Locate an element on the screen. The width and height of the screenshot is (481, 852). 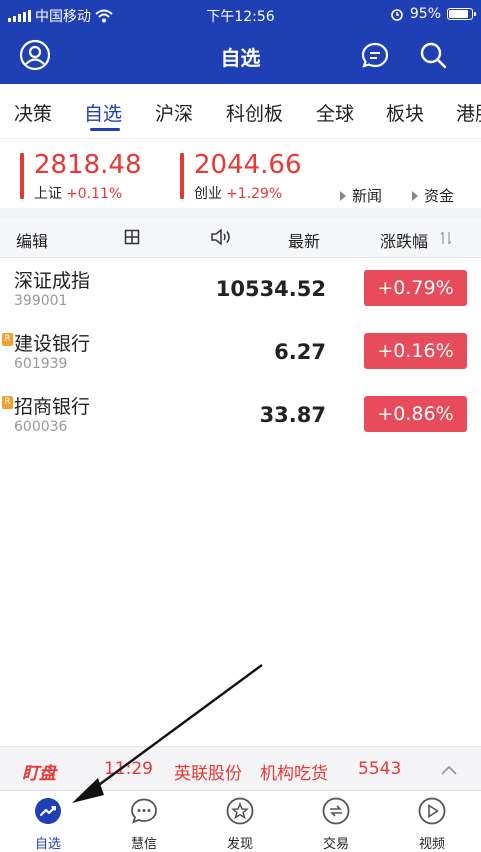
exchange-icon is located at coordinates (336, 811).